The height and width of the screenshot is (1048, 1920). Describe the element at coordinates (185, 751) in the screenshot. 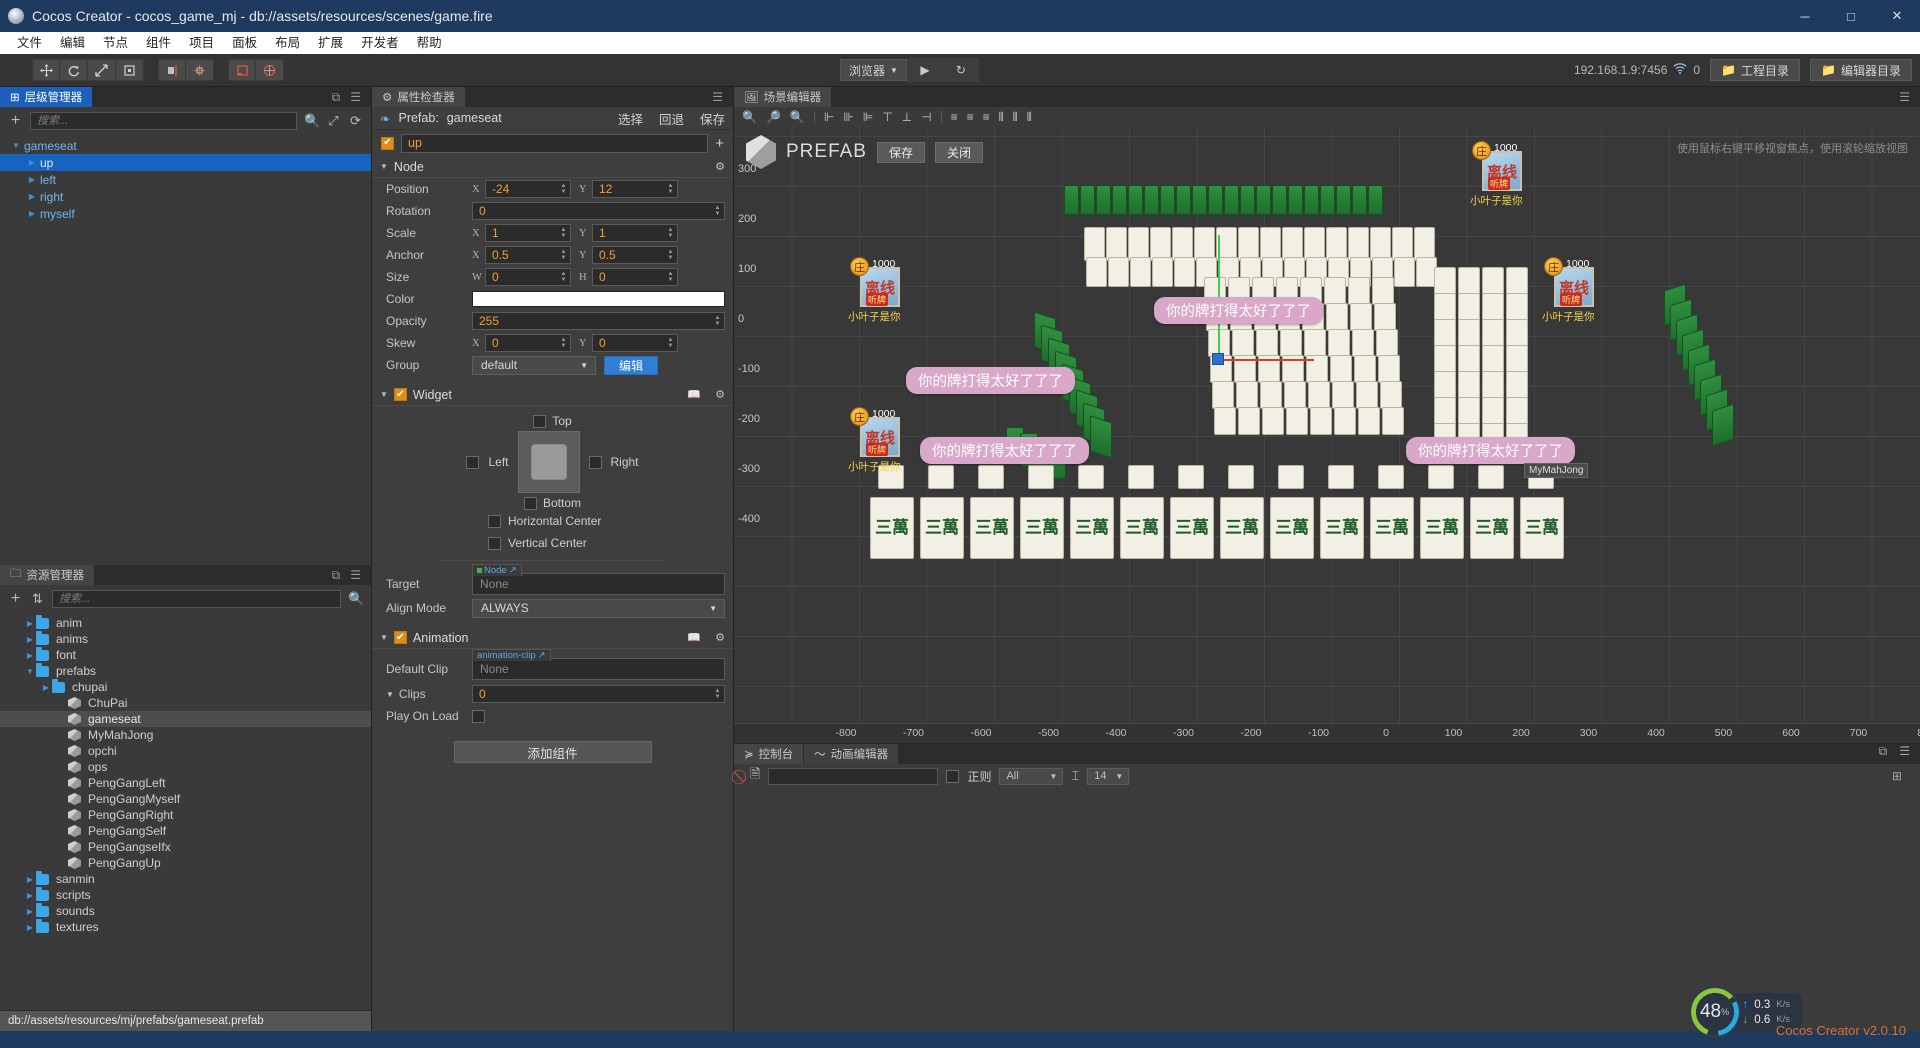

I see `asset-item-opchi: ▶ opchi` at that location.